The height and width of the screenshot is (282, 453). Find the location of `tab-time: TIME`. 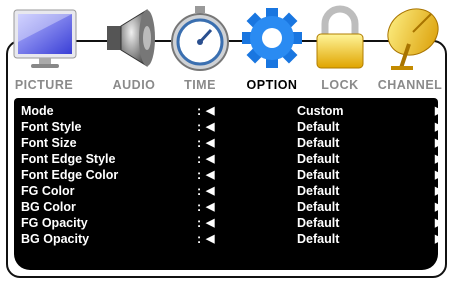

tab-time: TIME is located at coordinates (200, 48).